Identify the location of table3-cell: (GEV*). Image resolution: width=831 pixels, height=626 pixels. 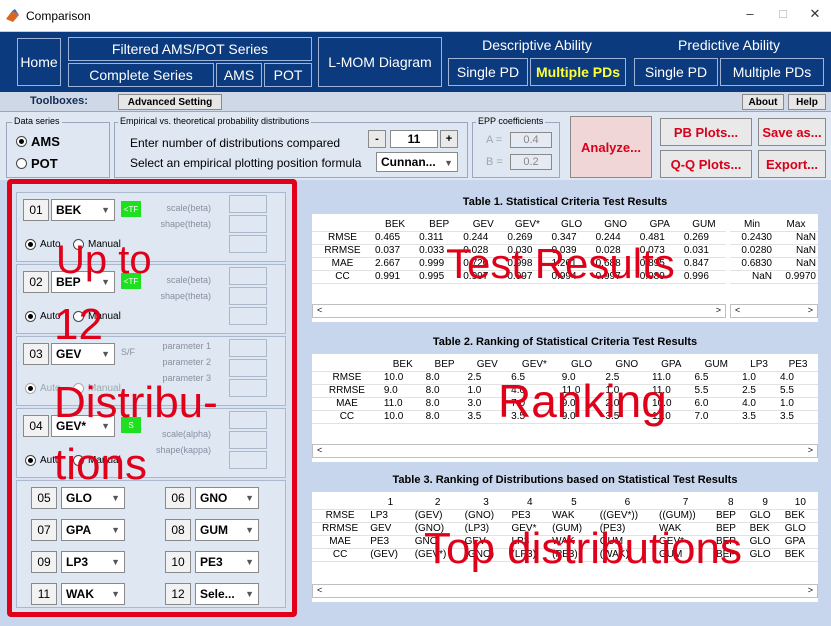
(437, 555).